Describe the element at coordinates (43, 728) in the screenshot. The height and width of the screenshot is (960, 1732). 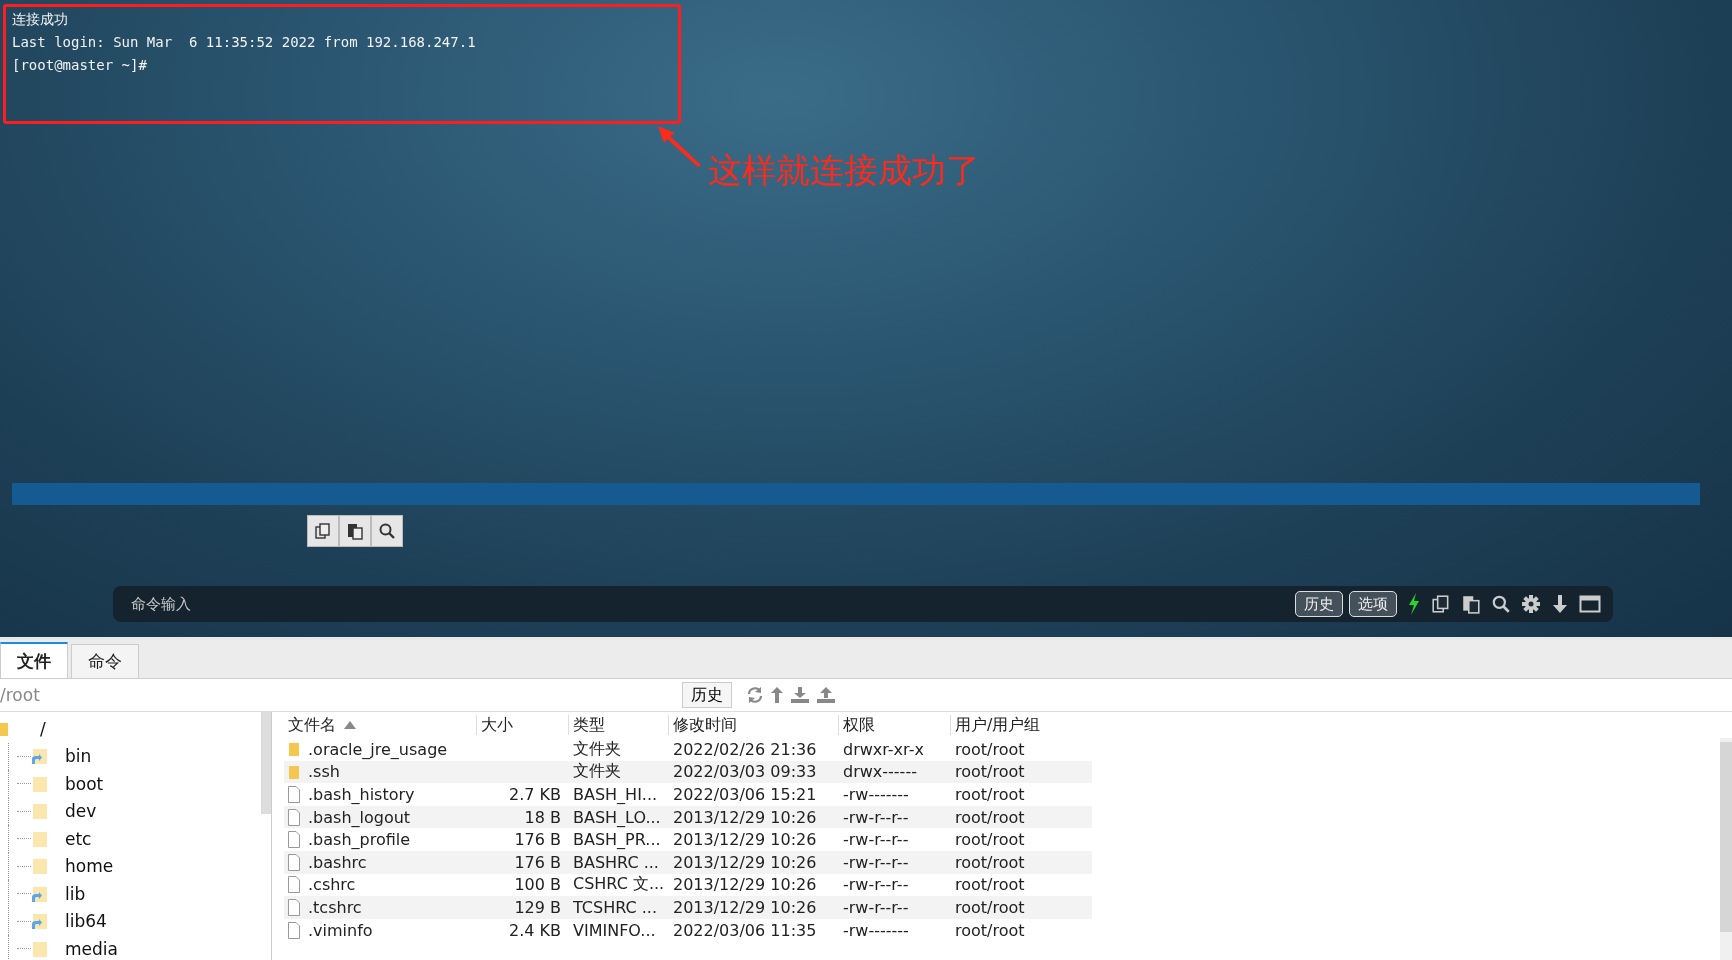
I see `tree-item: /` at that location.